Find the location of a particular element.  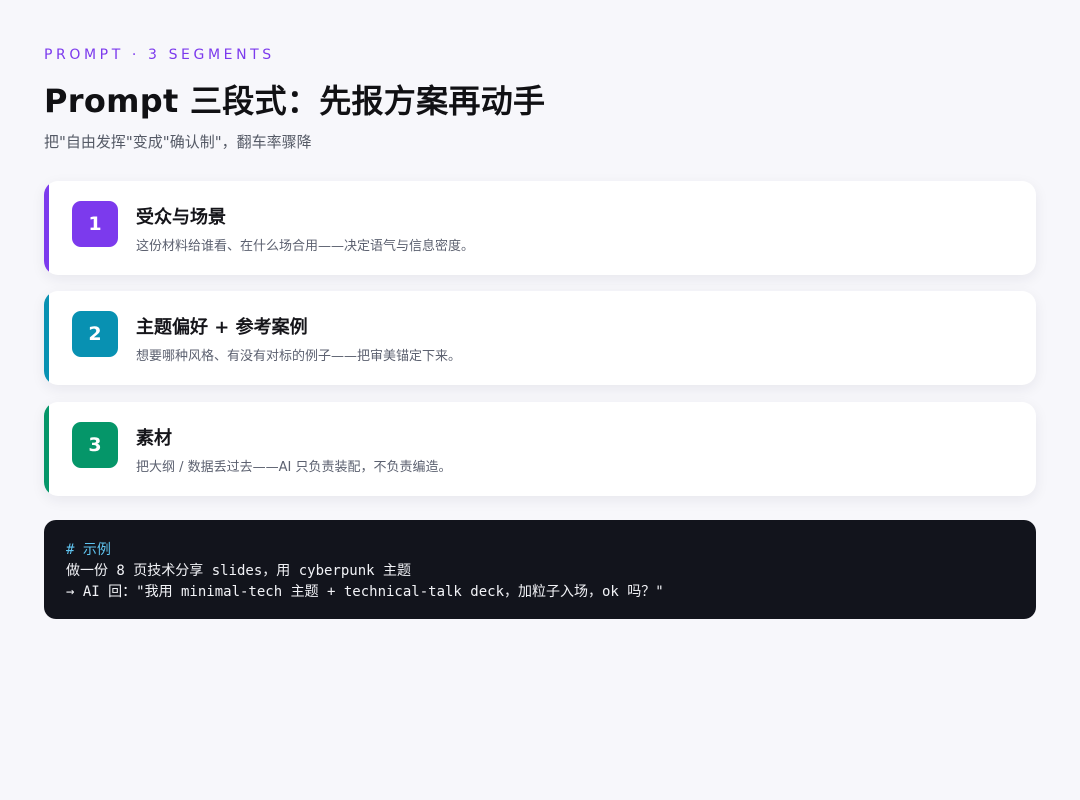

segment-description: 这份材料给谁看、在什么场合用——决定语气与信息密度。 is located at coordinates (305, 246).